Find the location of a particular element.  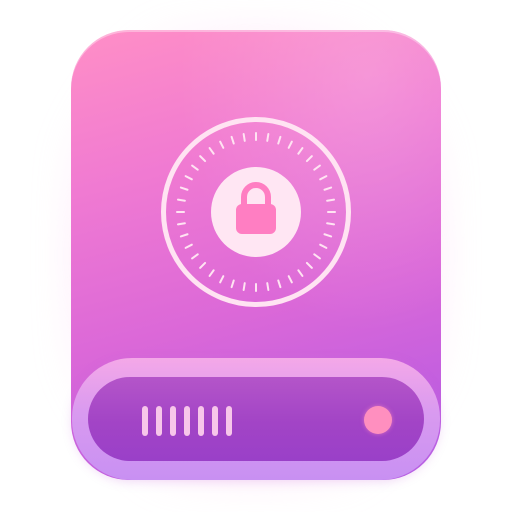

vent-slots is located at coordinates (188, 422).